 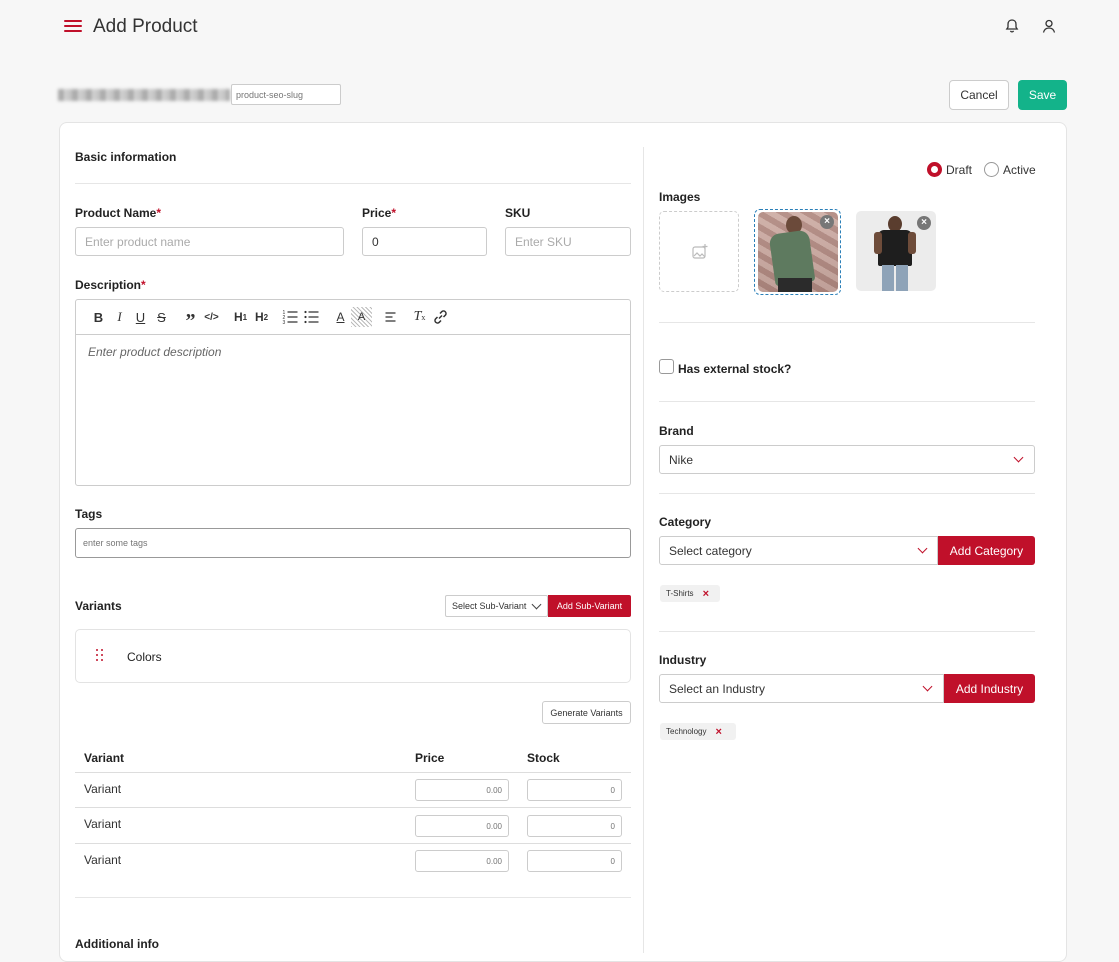 I want to click on price-label: Price*, so click(x=379, y=213).